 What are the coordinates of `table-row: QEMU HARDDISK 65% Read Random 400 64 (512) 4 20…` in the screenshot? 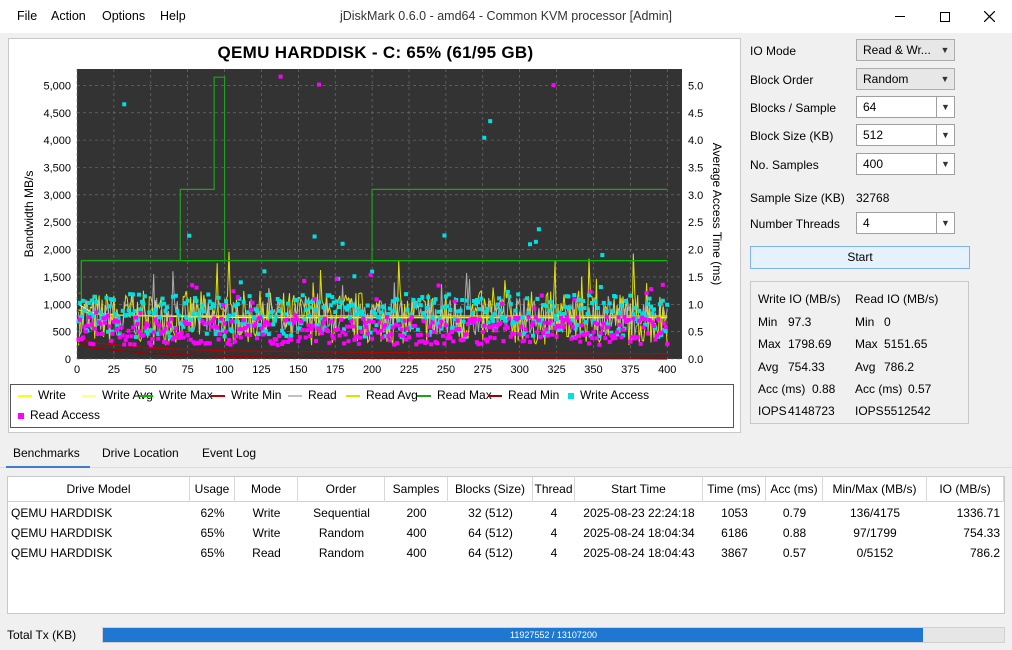 It's located at (506, 553).